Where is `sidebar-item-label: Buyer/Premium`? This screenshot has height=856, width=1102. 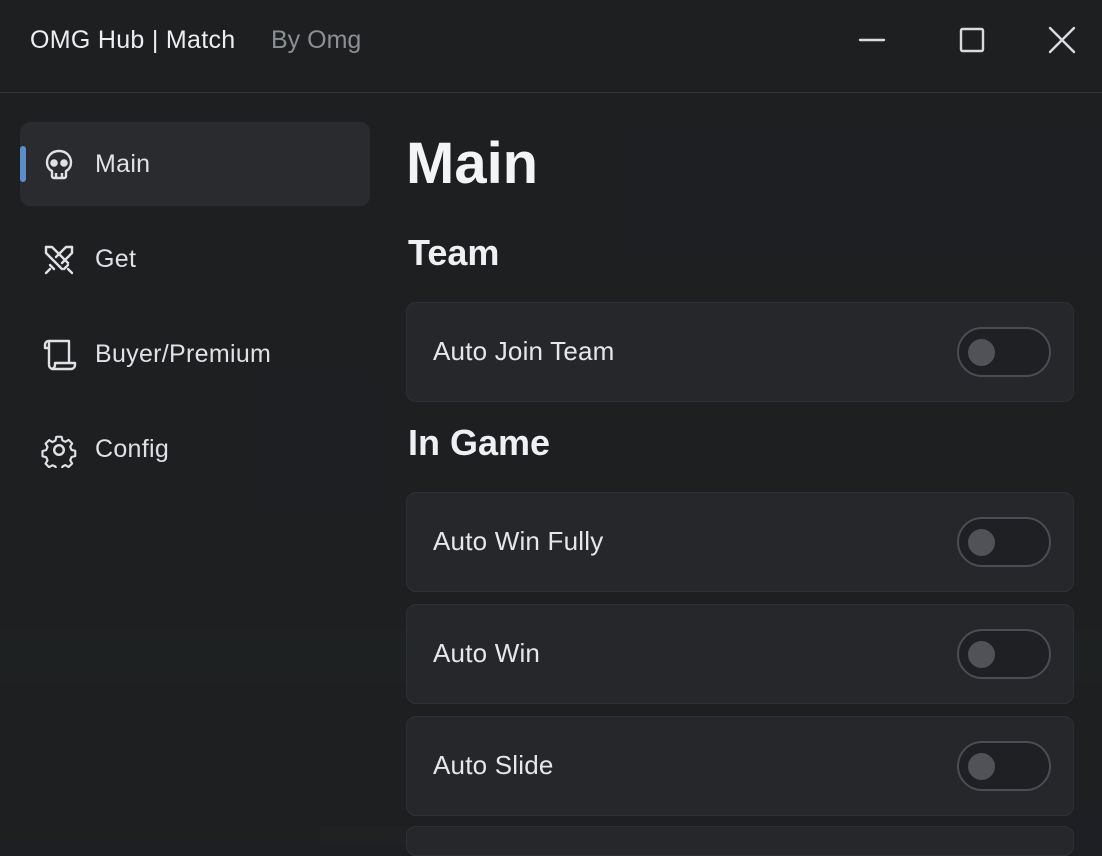 sidebar-item-label: Buyer/Premium is located at coordinates (183, 353).